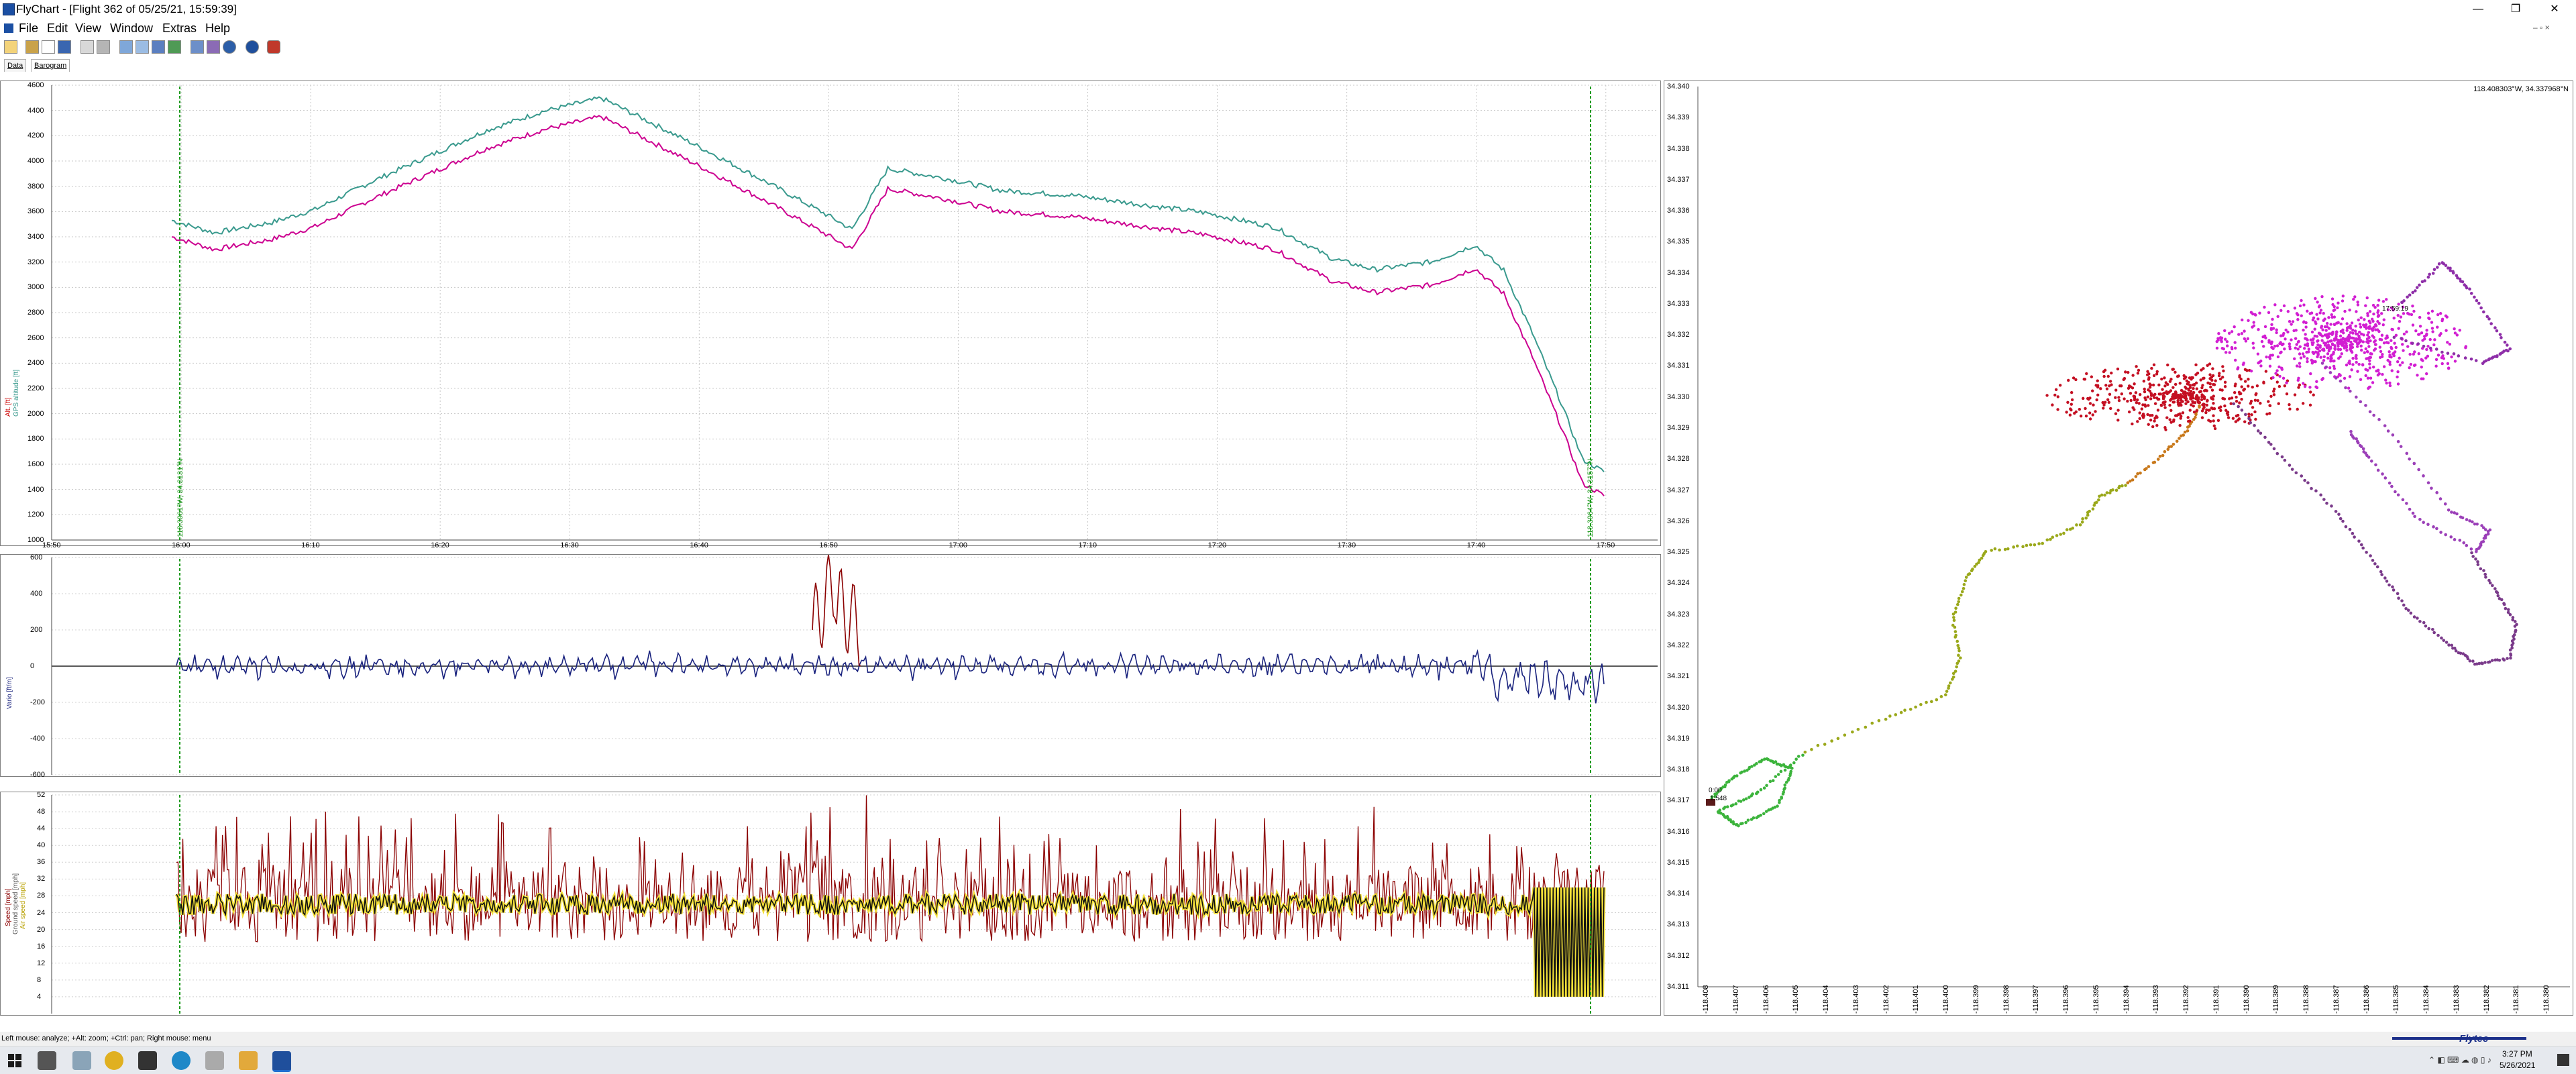  What do you see at coordinates (2541, 27) in the screenshot?
I see `mdi-controls: – ▫ ×` at bounding box center [2541, 27].